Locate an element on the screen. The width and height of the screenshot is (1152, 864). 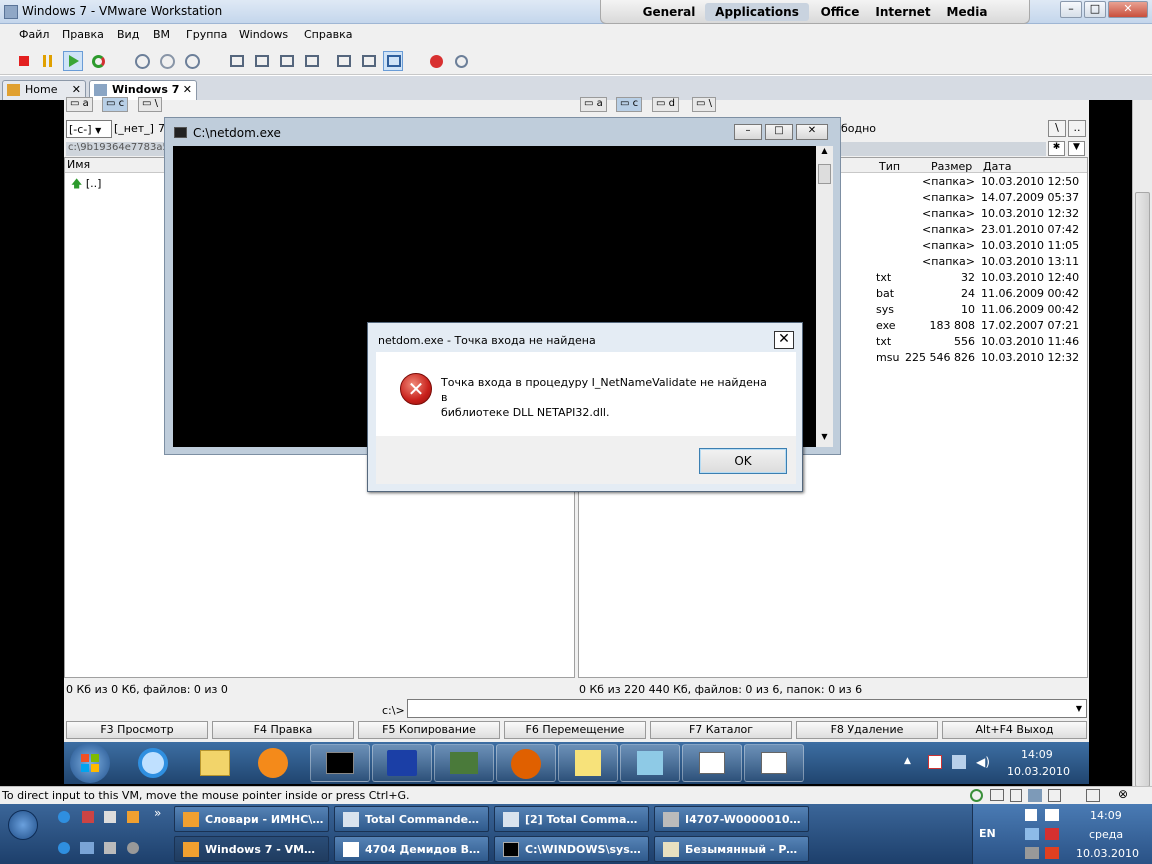
f4-edit-button: F4 Правка is located at coordinates (283, 730).